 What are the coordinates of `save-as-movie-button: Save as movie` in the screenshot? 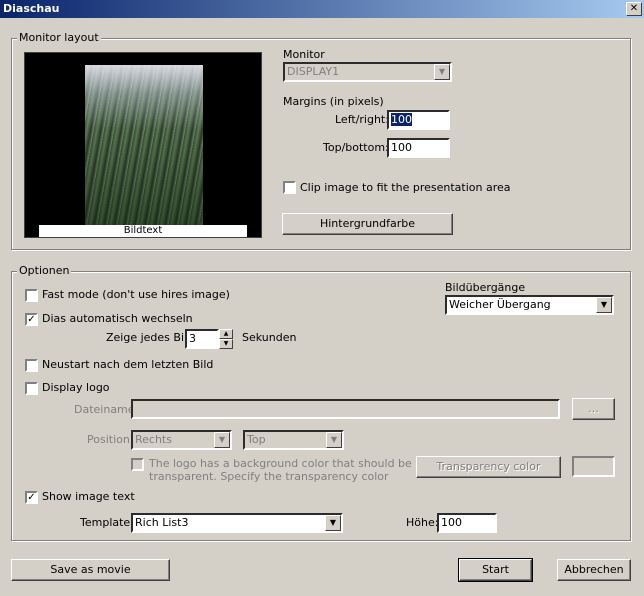 It's located at (90, 570).